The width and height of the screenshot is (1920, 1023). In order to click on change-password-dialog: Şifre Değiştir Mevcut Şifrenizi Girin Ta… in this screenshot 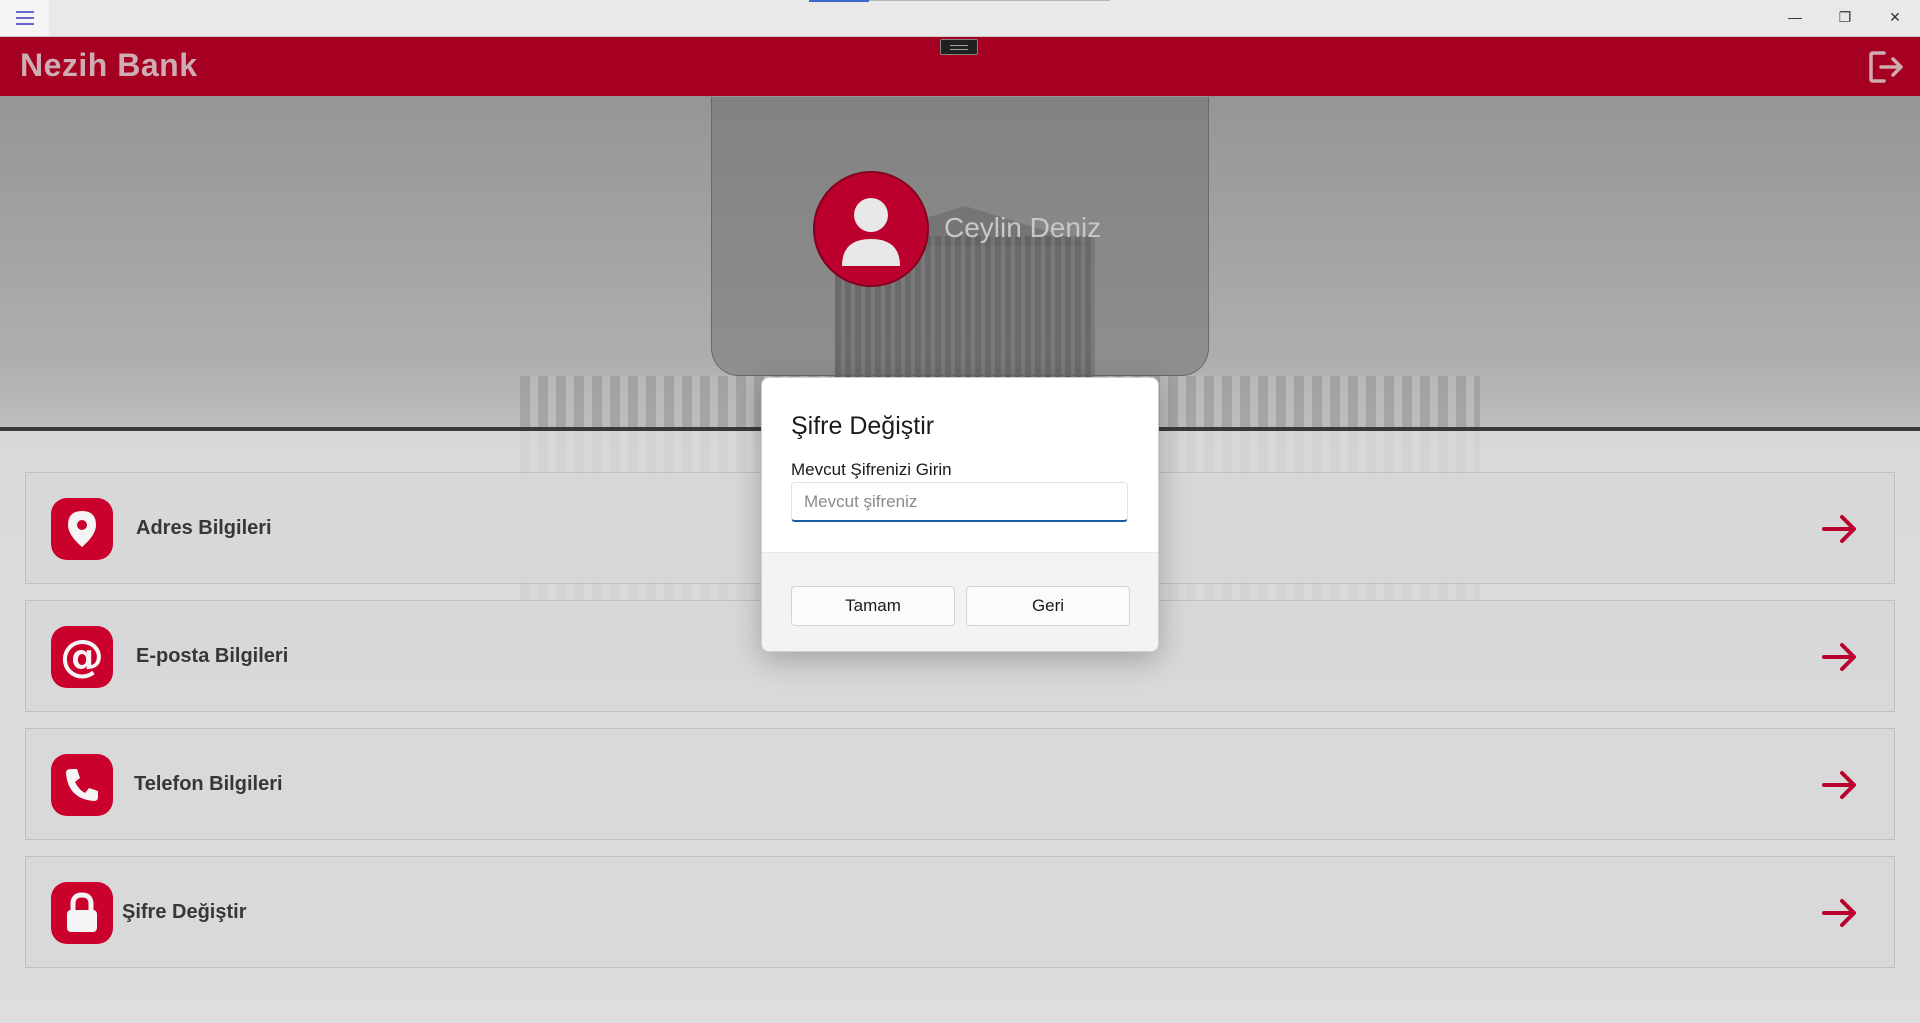, I will do `click(960, 514)`.